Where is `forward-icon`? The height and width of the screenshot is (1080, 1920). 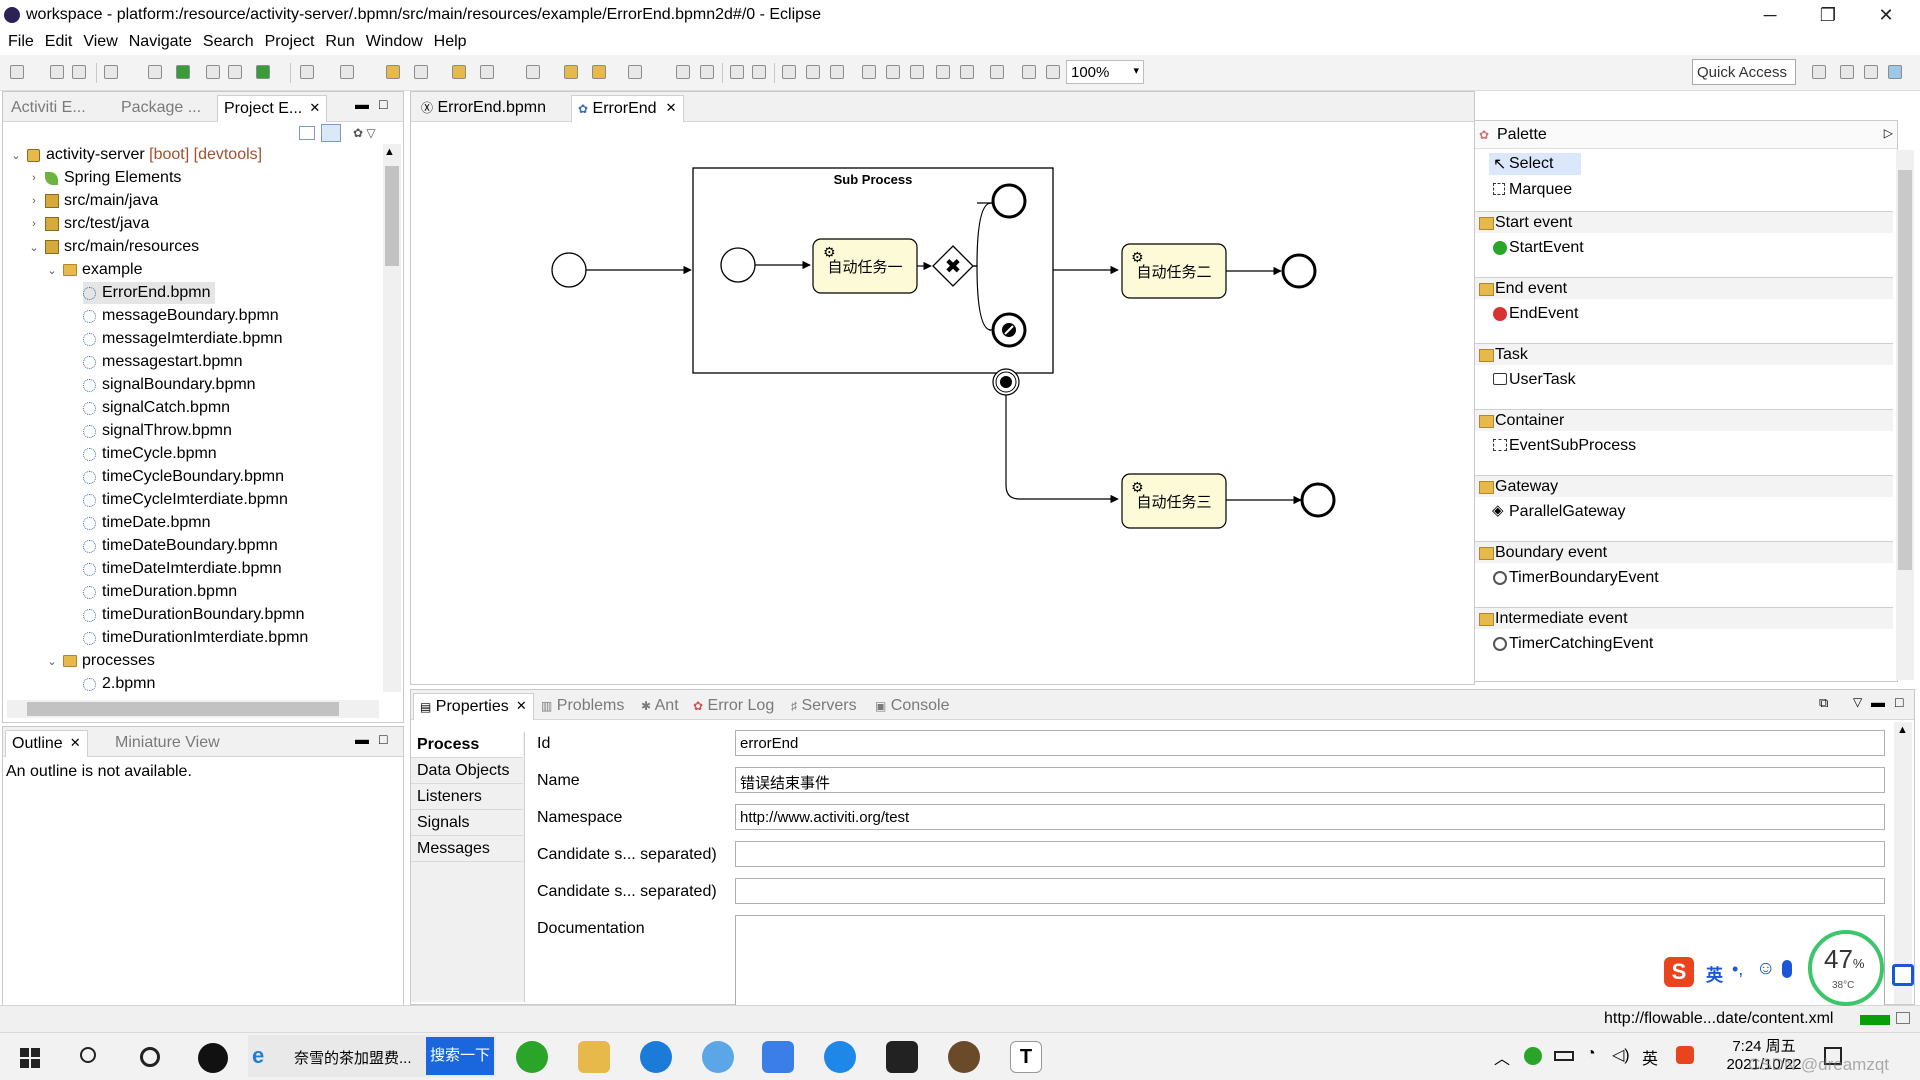 forward-icon is located at coordinates (635, 72).